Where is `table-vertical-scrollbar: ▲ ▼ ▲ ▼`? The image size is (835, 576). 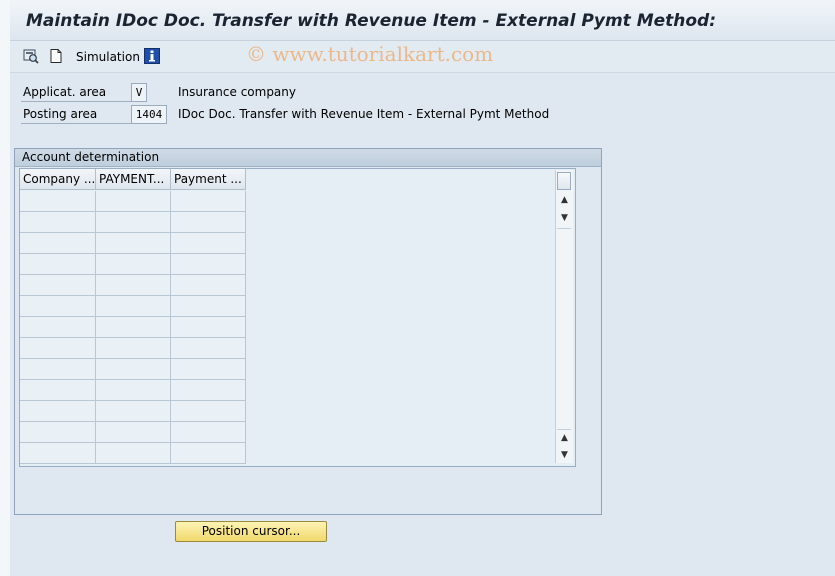
table-vertical-scrollbar: ▲ ▼ ▲ ▼ is located at coordinates (564, 316).